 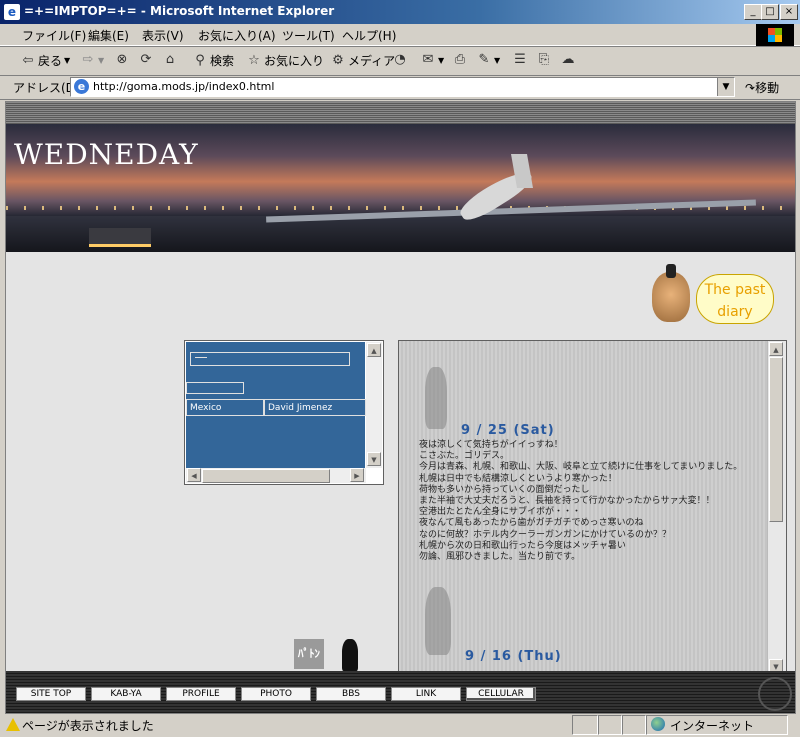 What do you see at coordinates (54, 35) in the screenshot?
I see `menu-file: ファイル(F)` at bounding box center [54, 35].